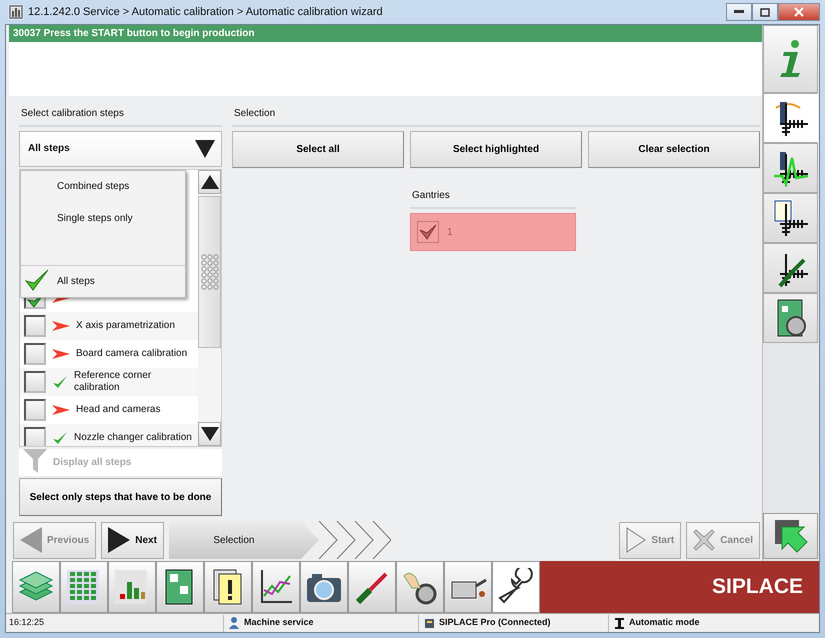 The image size is (825, 638). Describe the element at coordinates (674, 149) in the screenshot. I see `selection-button: Clear selection` at that location.